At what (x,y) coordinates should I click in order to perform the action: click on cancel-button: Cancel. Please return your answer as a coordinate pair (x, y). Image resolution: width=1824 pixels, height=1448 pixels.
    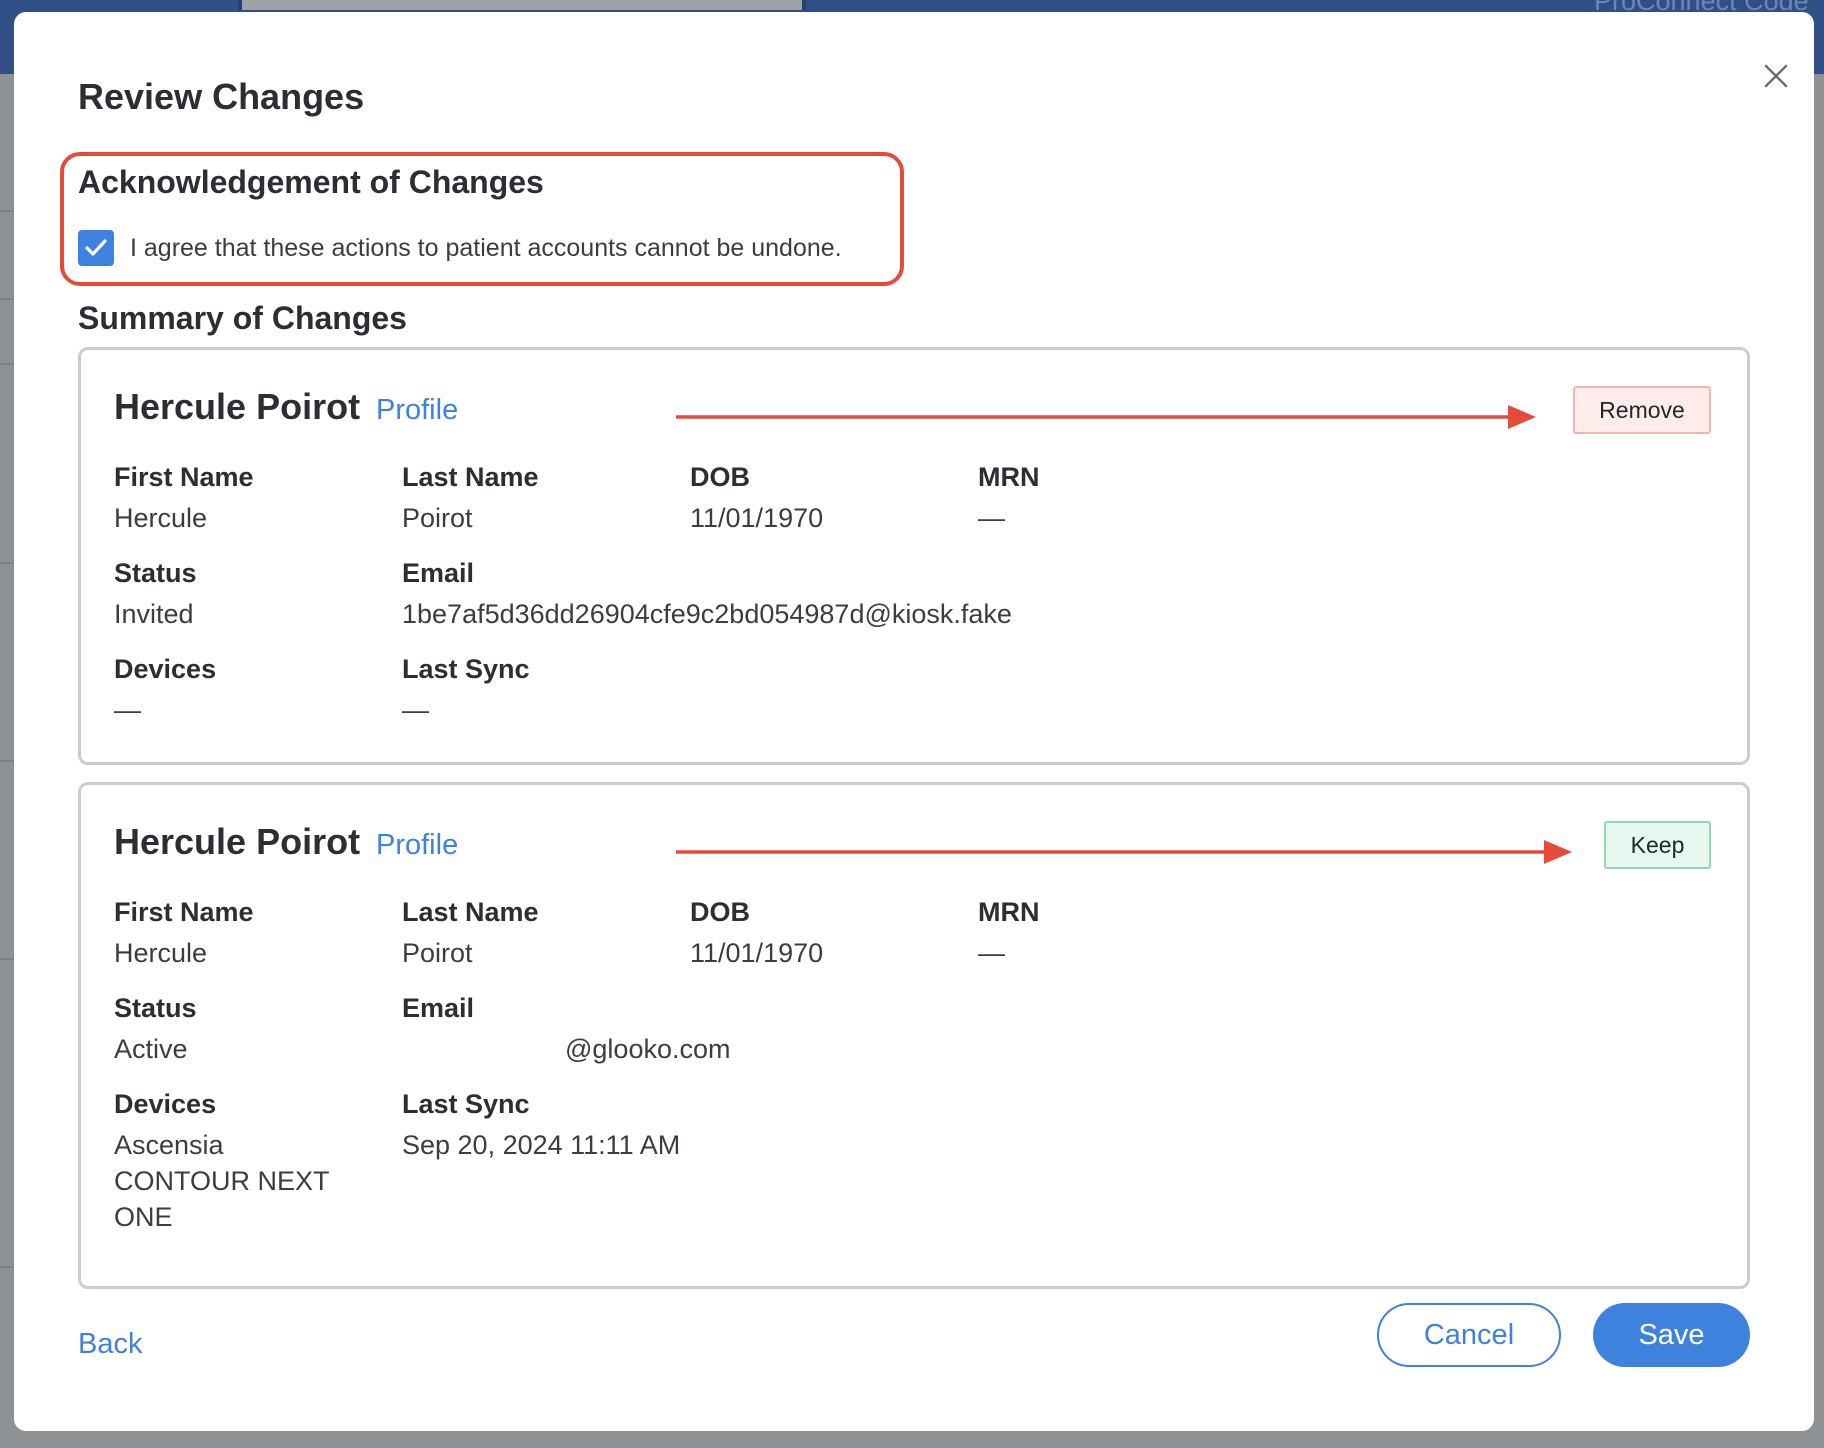
    Looking at the image, I should click on (1469, 1335).